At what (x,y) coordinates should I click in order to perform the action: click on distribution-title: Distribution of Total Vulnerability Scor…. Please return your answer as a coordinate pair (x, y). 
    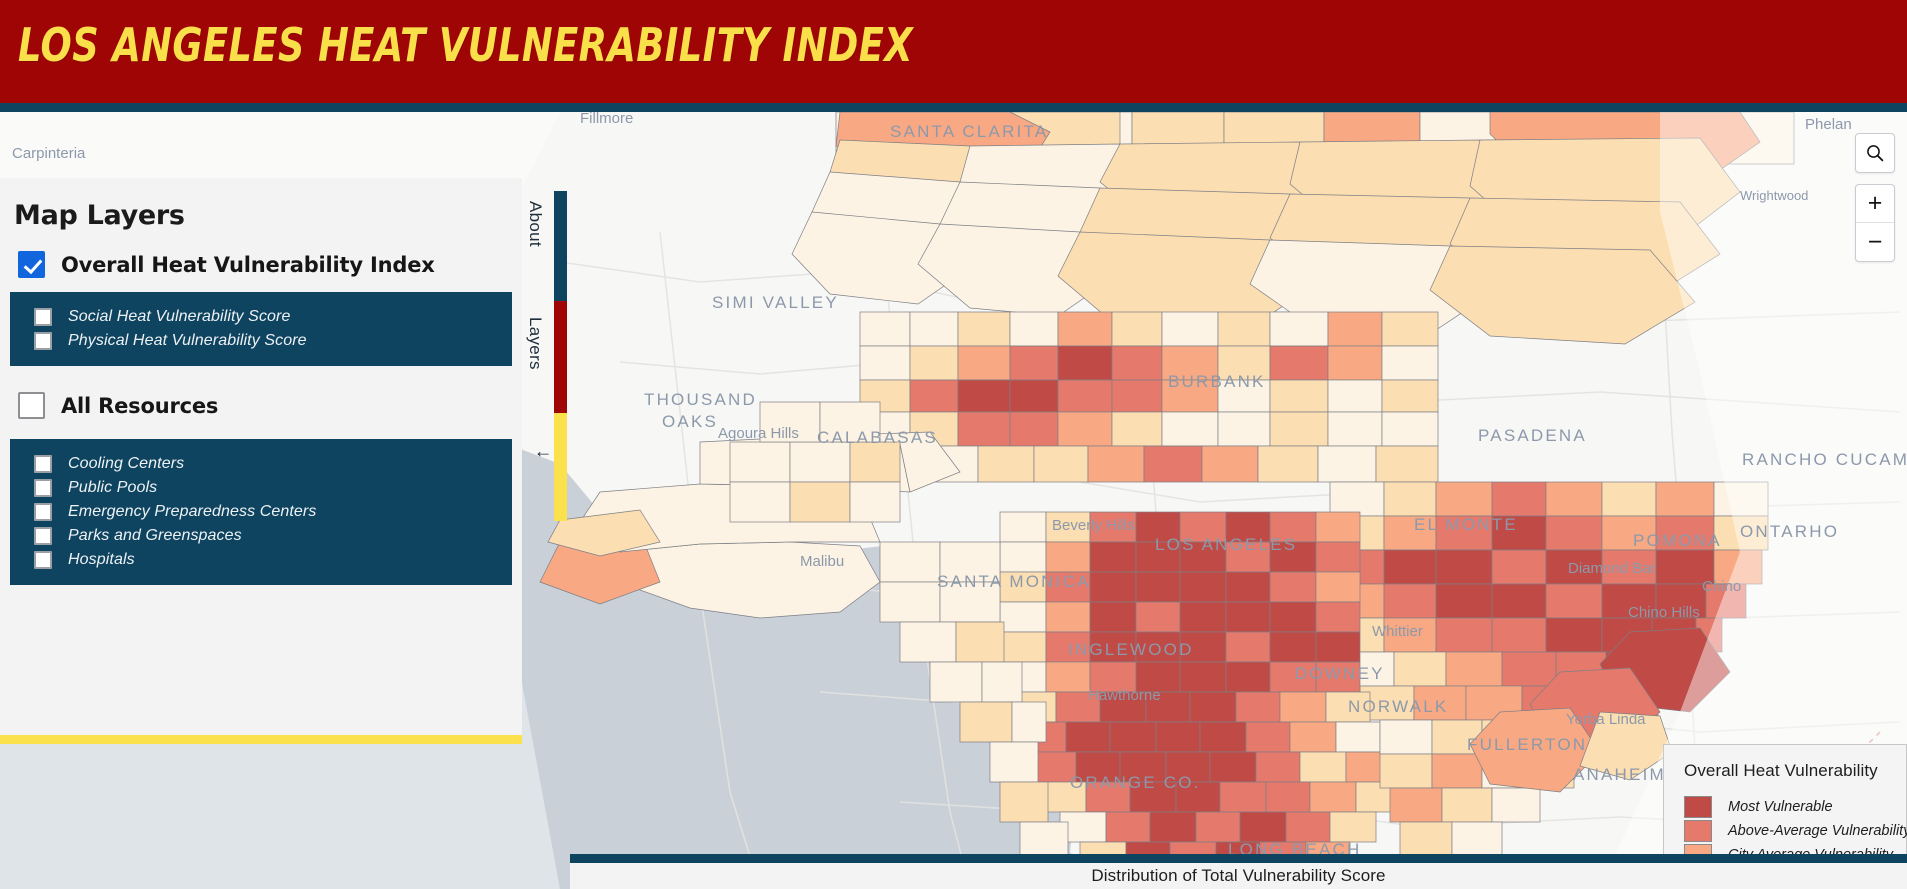
    Looking at the image, I should click on (1238, 875).